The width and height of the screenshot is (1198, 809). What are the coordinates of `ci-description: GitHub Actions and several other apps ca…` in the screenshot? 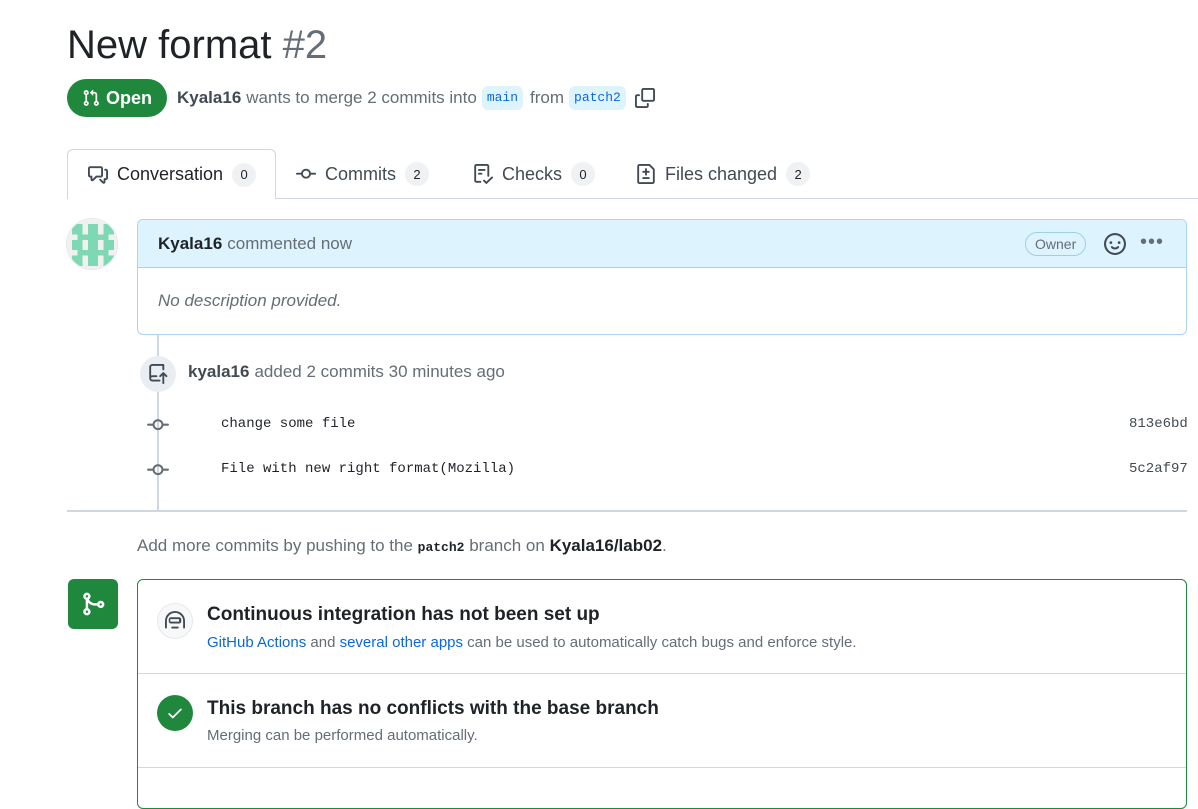 It's located at (532, 642).